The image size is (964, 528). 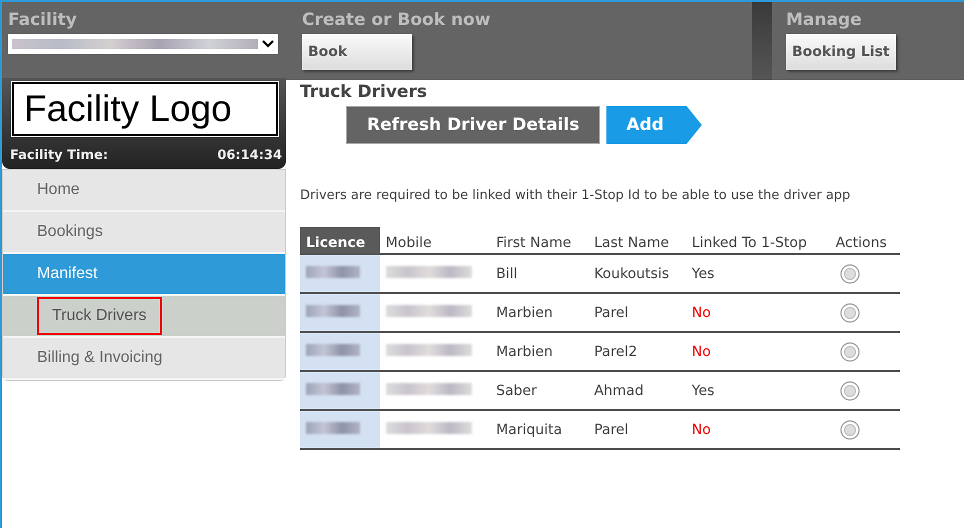 I want to click on table-cell: Ahmad, so click(x=637, y=390).